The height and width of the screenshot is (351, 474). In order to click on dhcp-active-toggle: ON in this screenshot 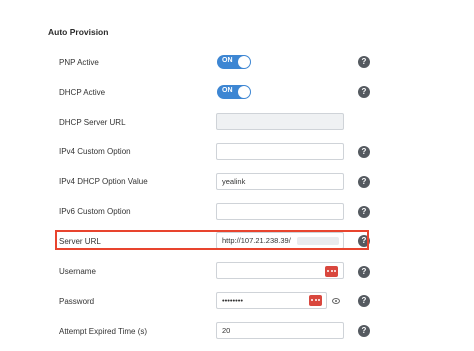, I will do `click(234, 92)`.